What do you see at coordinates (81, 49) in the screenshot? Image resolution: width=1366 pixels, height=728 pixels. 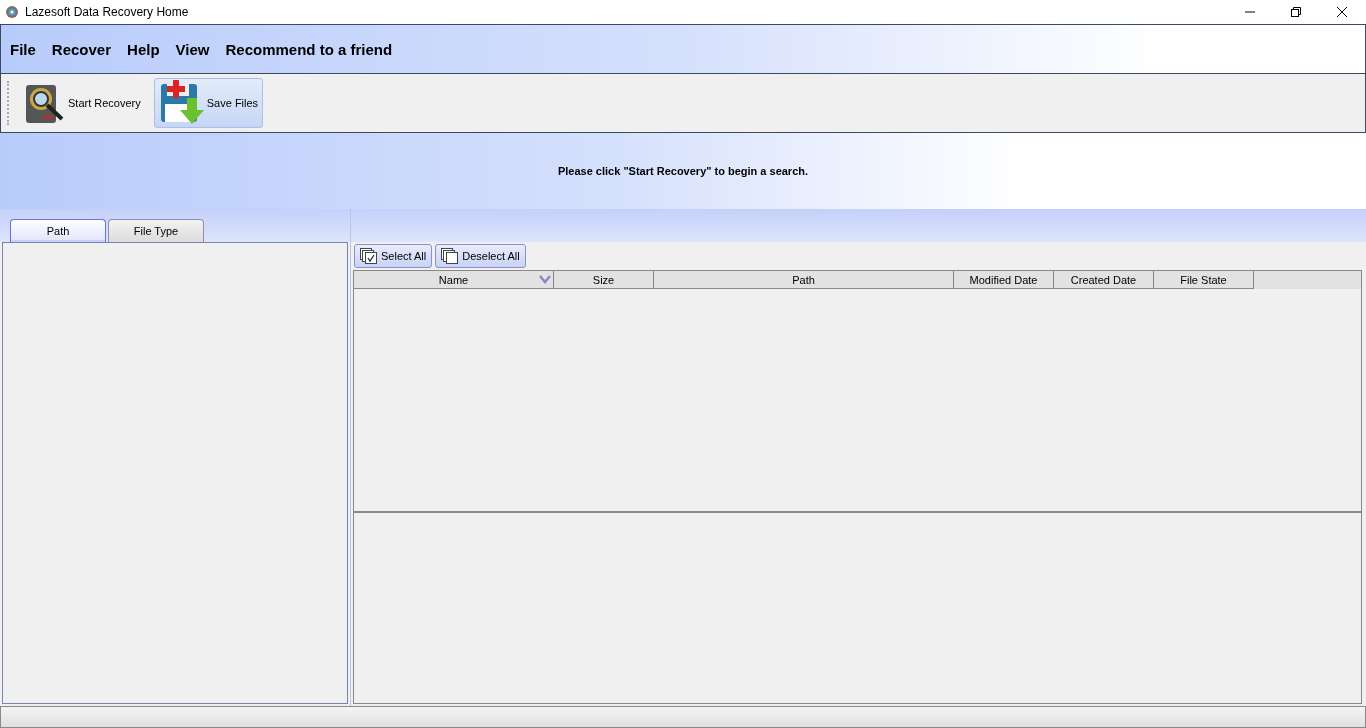 I see `menu-item: Recover` at bounding box center [81, 49].